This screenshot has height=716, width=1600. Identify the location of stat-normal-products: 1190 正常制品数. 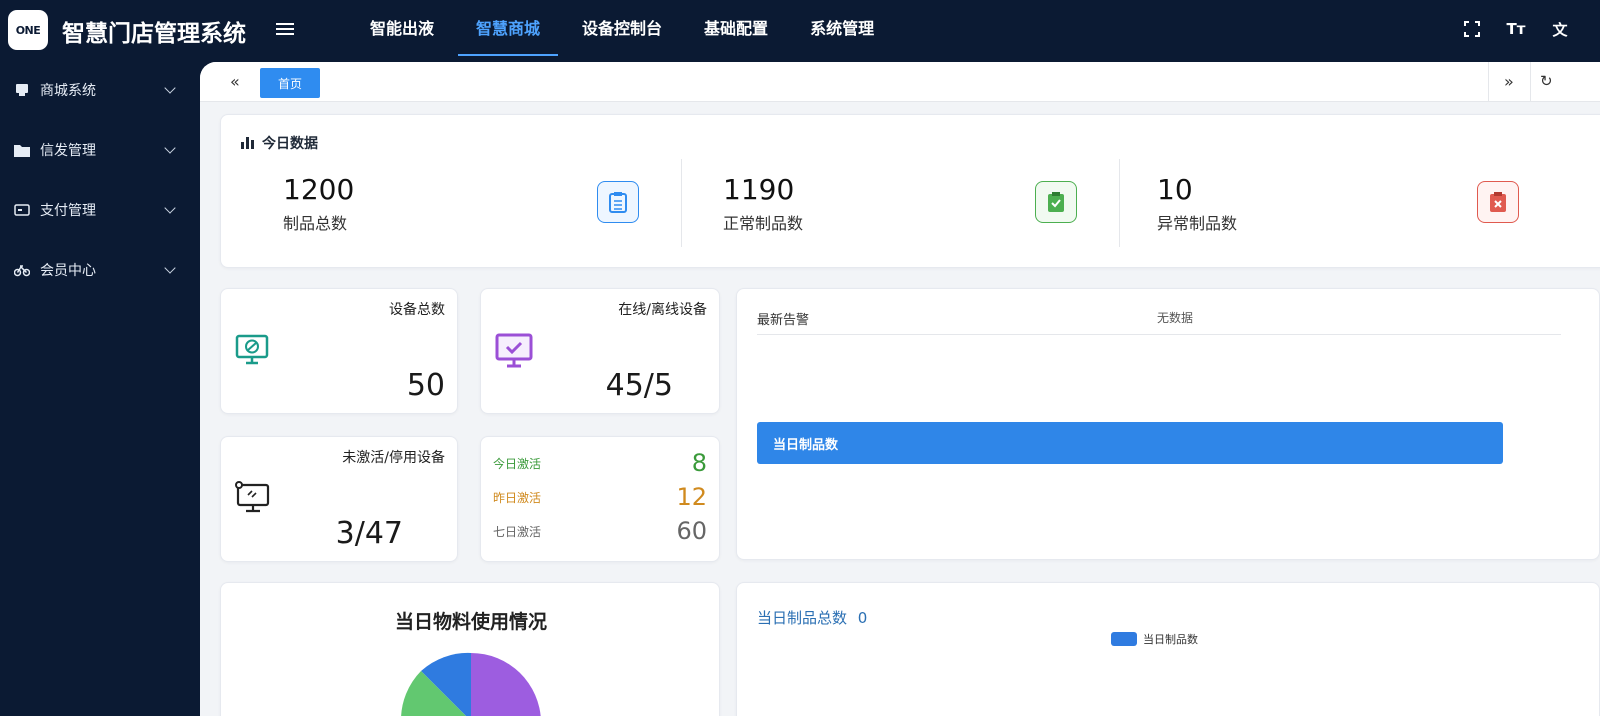
(763, 203).